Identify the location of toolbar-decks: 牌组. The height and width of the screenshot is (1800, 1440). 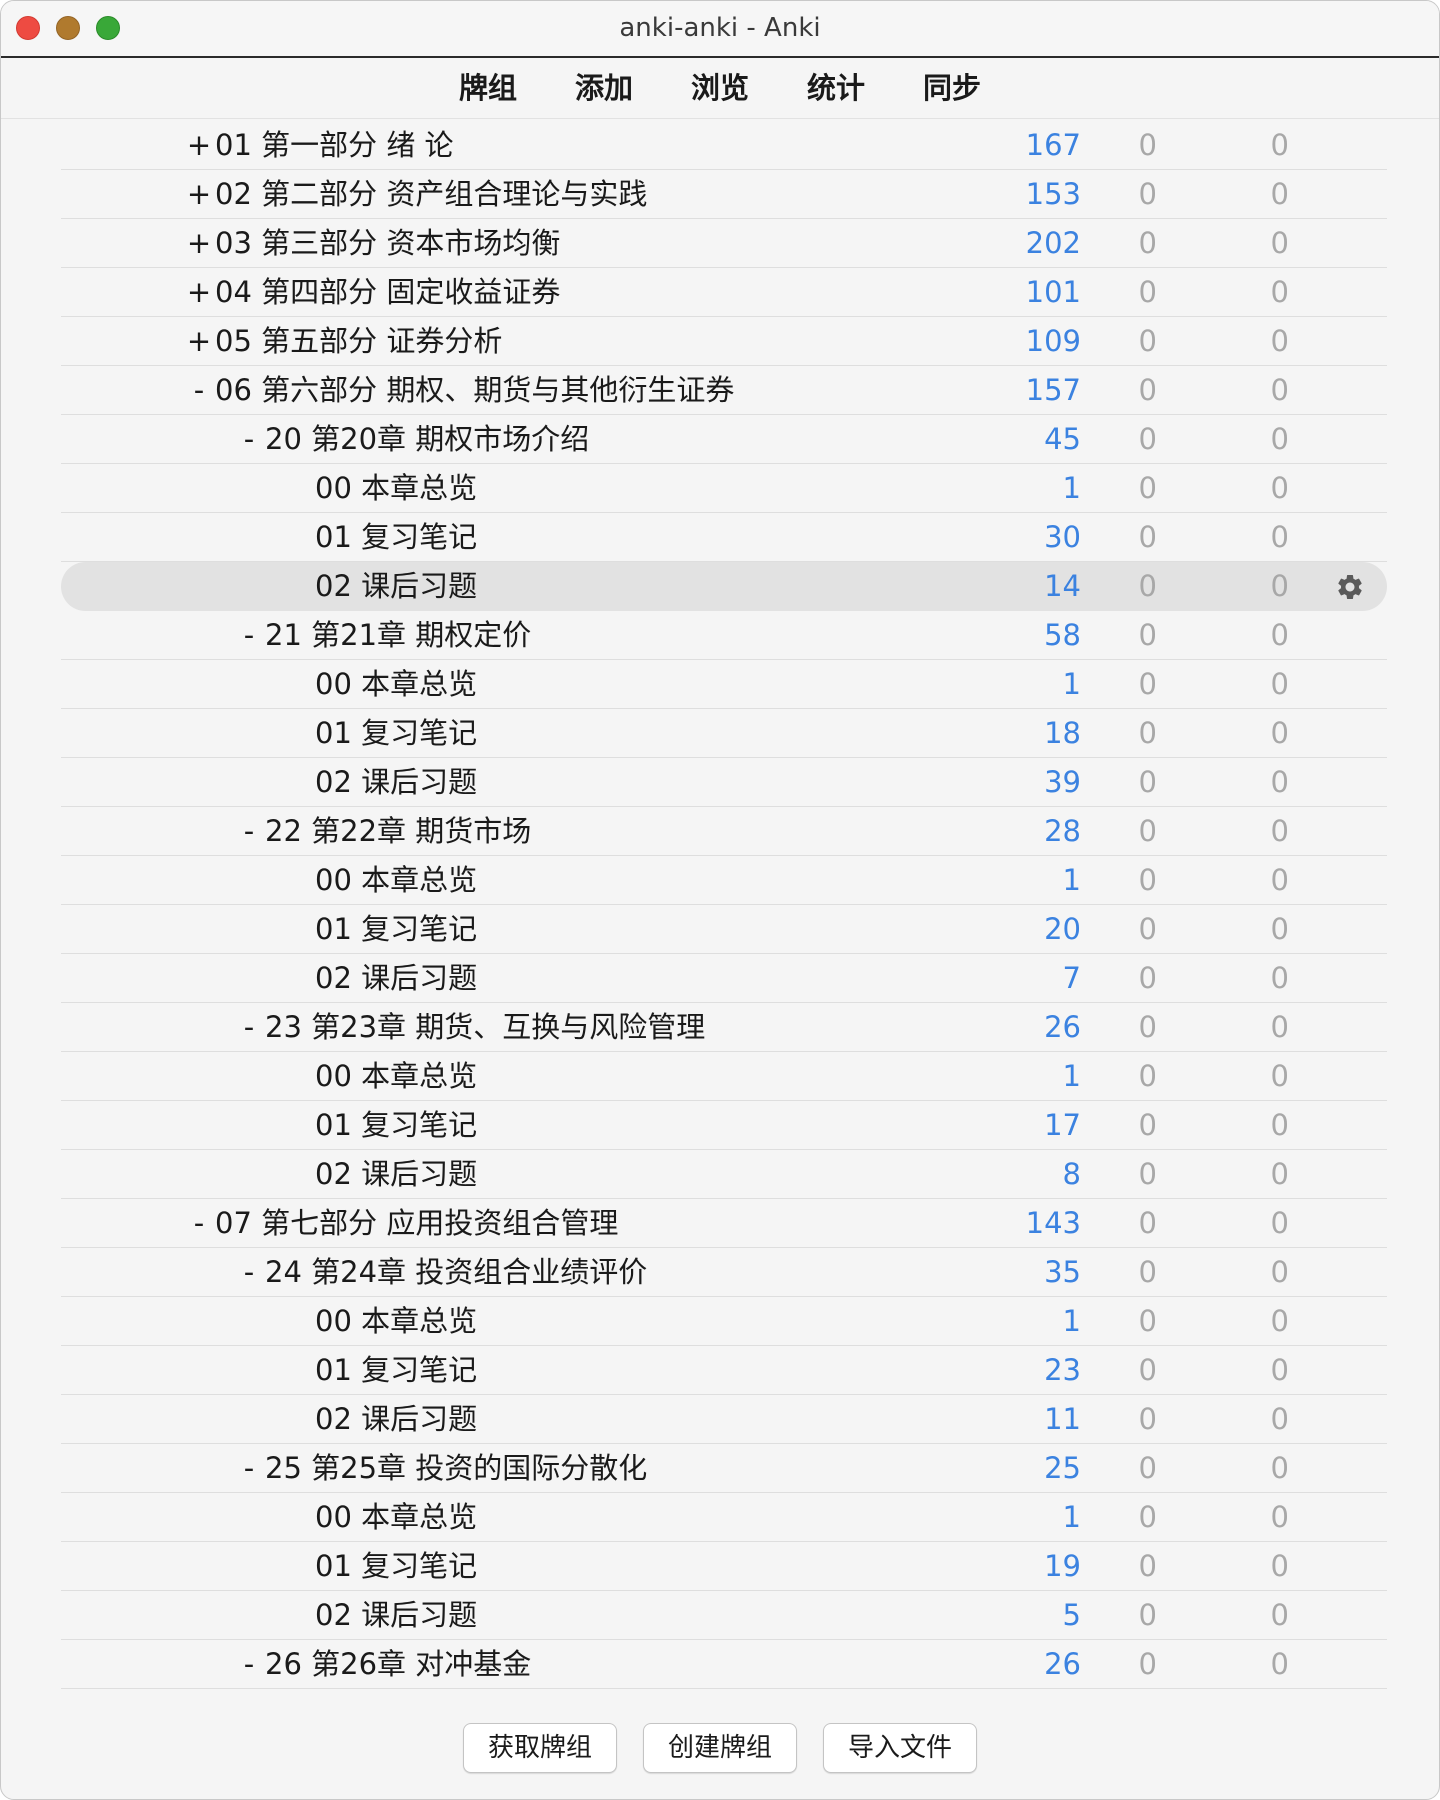
(488, 88).